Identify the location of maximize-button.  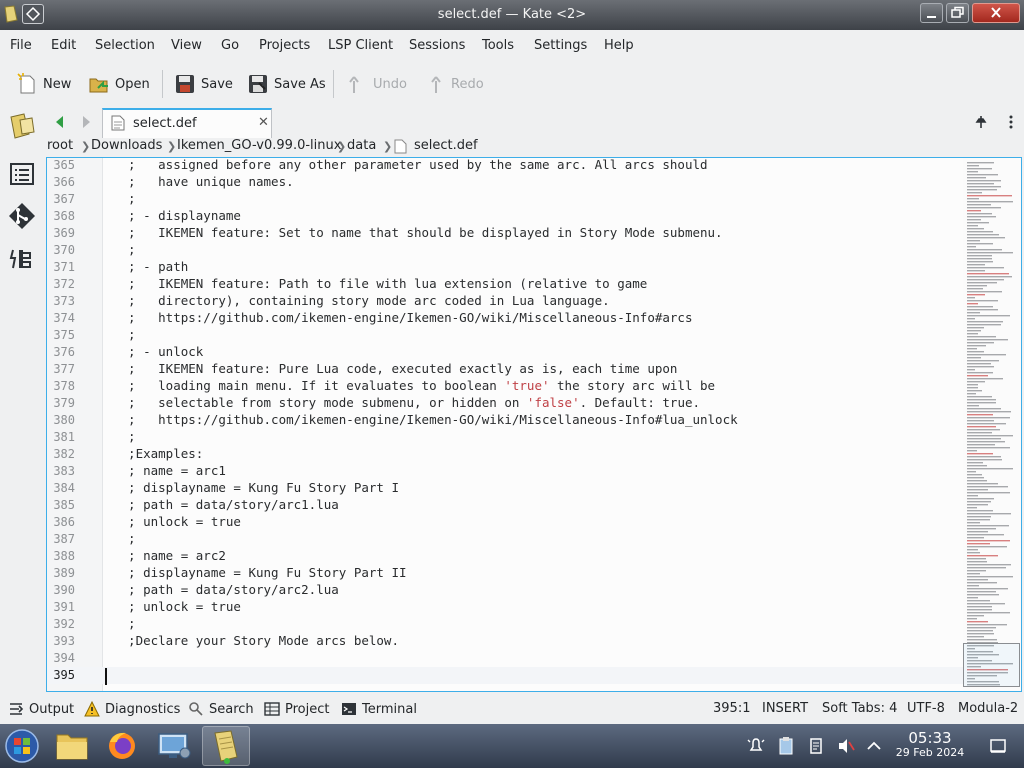
(957, 13).